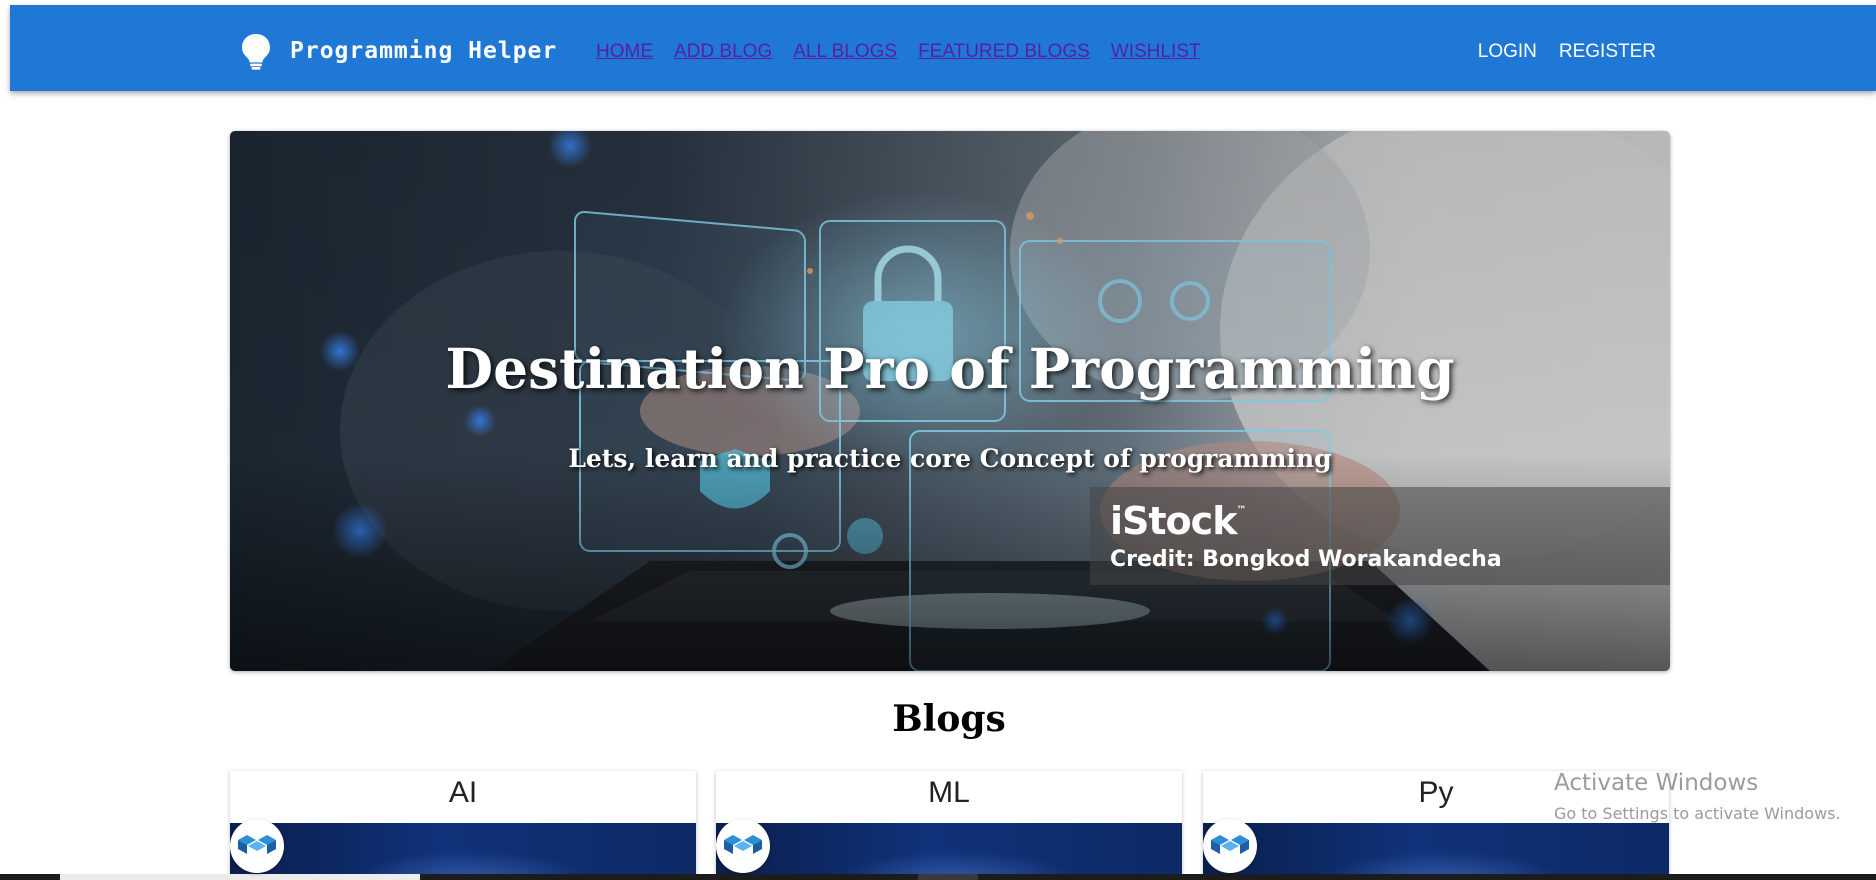 The width and height of the screenshot is (1876, 880). I want to click on nav-link-all-blogs: ALL BLOGS, so click(845, 52).